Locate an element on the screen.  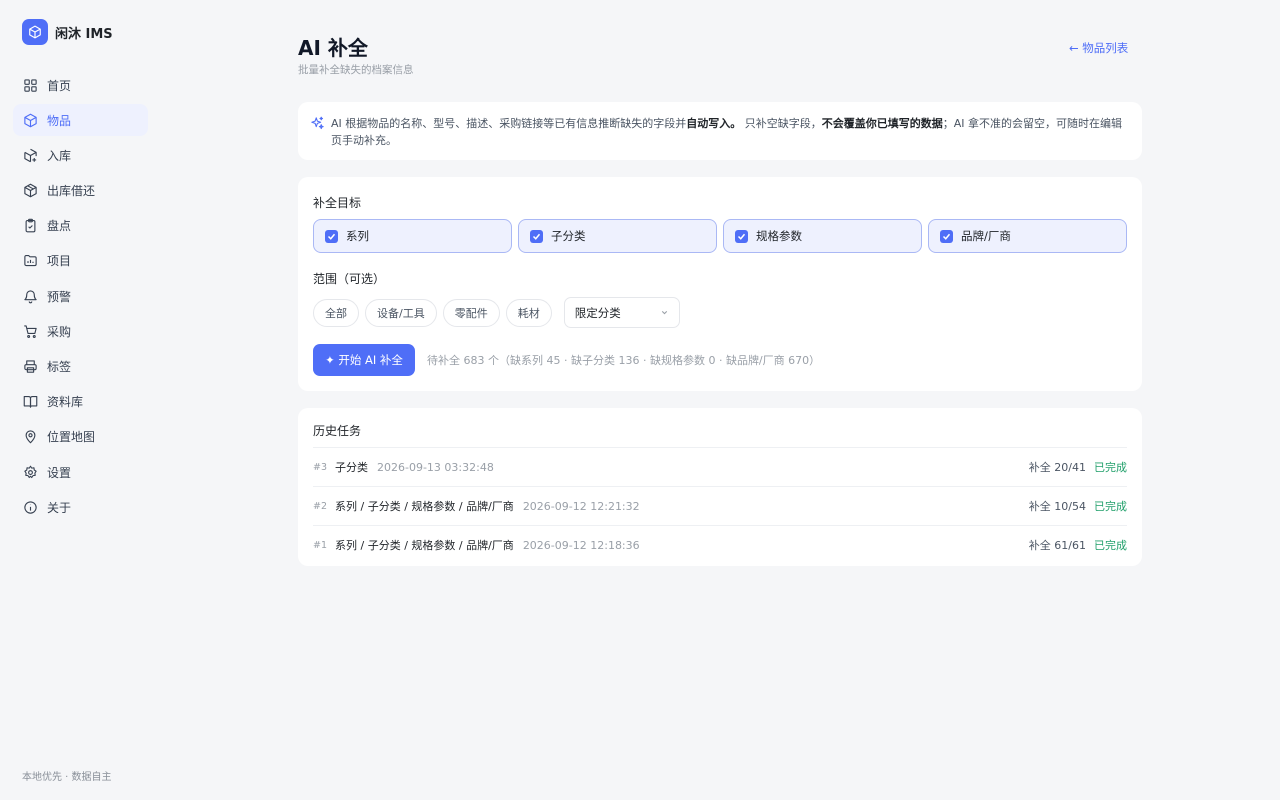
cart-icon is located at coordinates (30, 331).